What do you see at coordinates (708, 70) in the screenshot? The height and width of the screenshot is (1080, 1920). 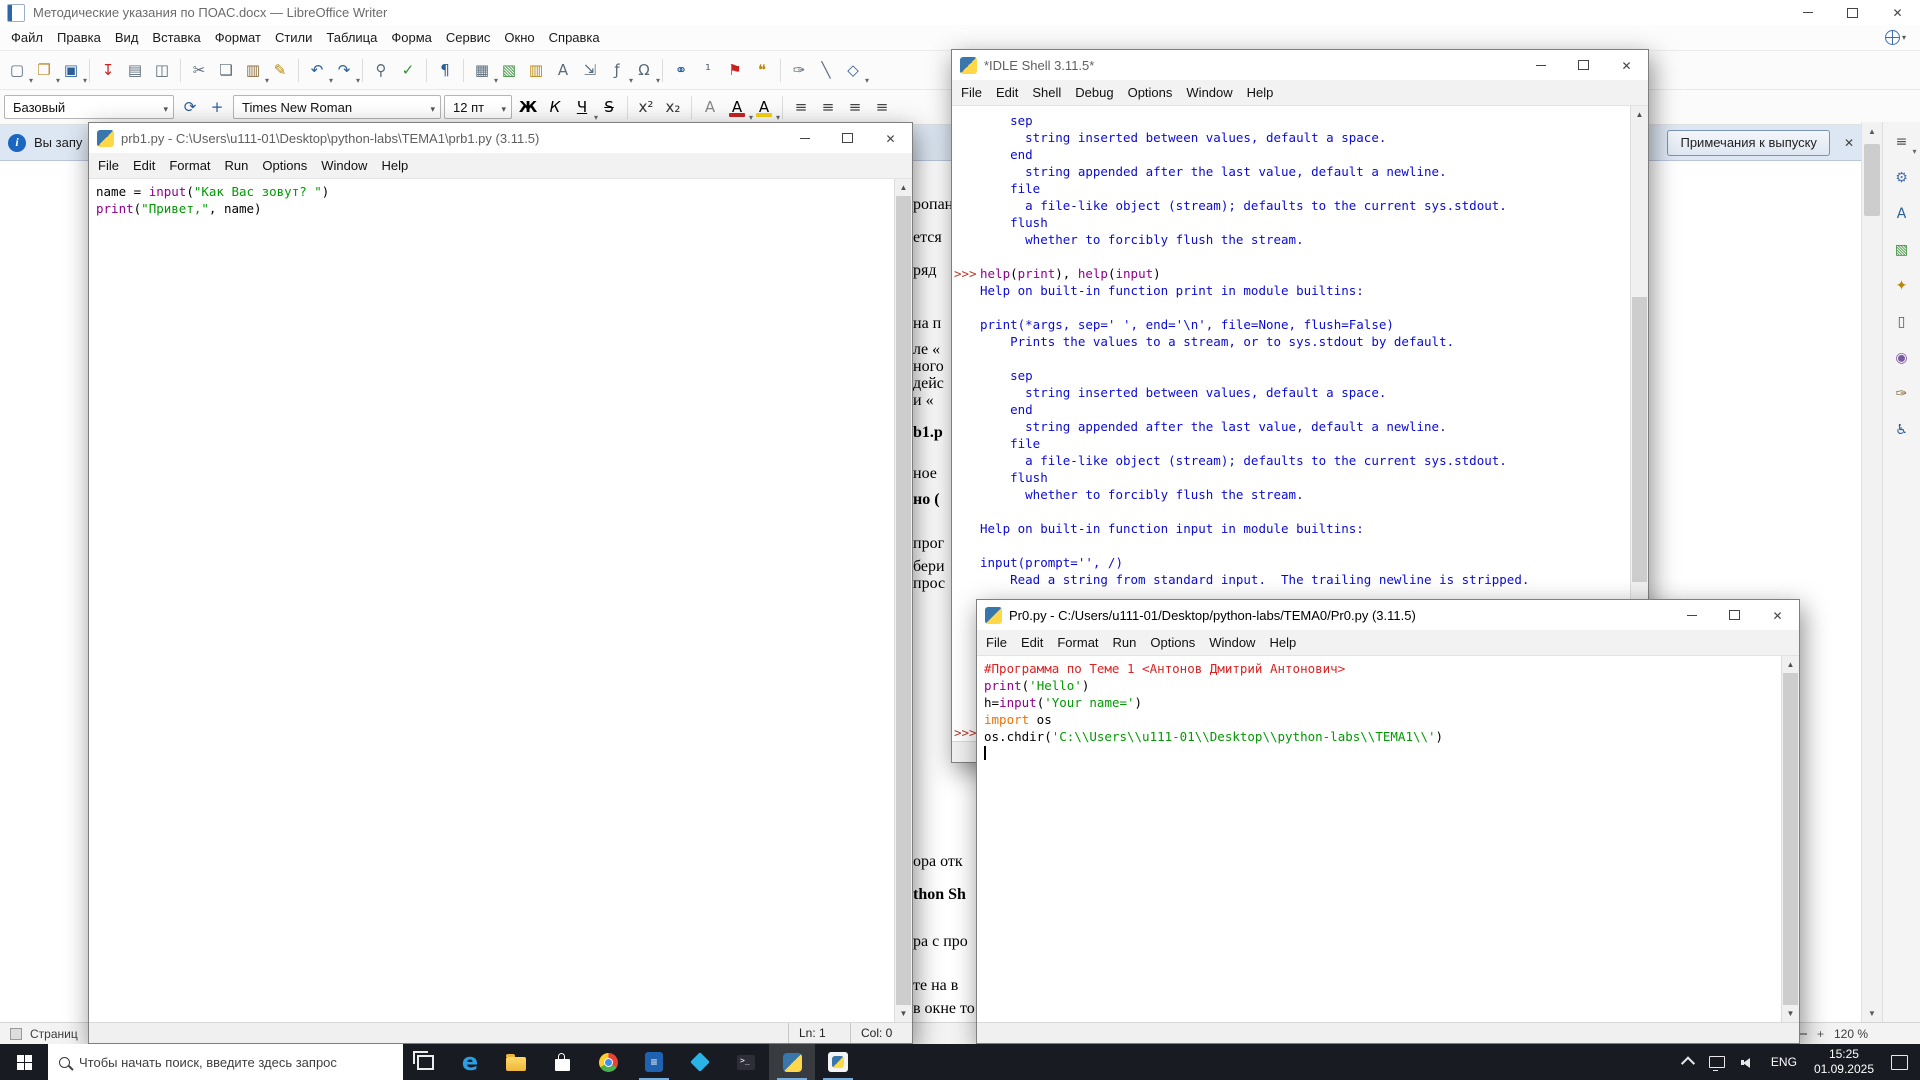 I see `insert-footnote-icon: ¹` at bounding box center [708, 70].